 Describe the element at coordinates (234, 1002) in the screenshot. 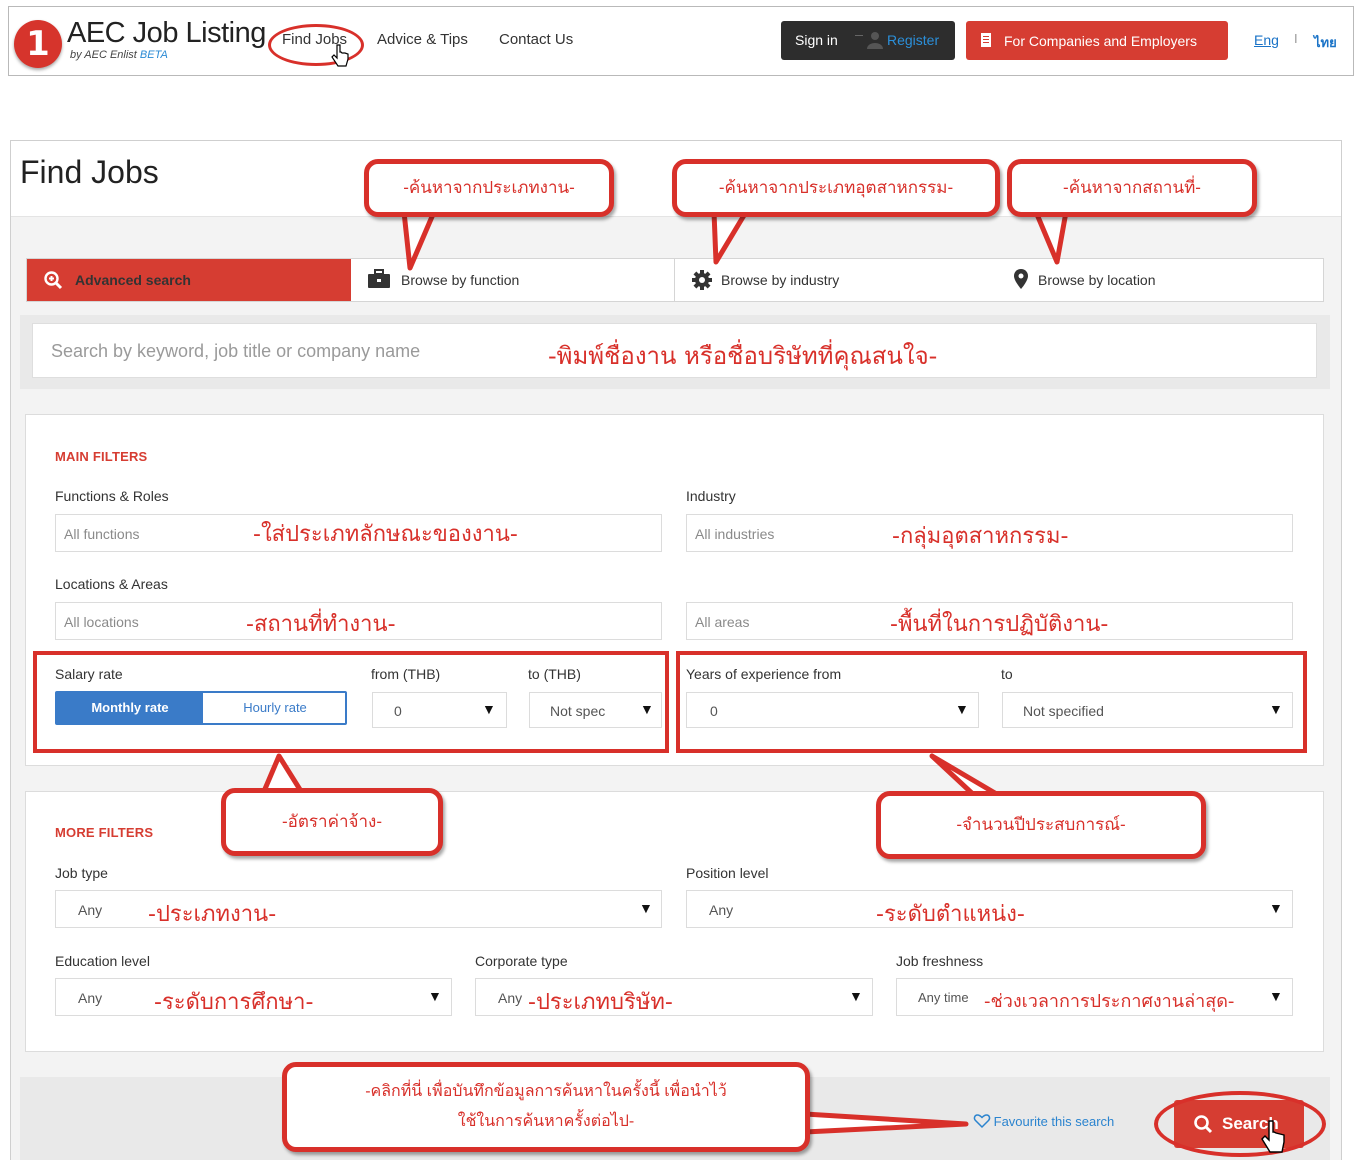

I see `note-education: -ระดับการศึกษา-` at that location.